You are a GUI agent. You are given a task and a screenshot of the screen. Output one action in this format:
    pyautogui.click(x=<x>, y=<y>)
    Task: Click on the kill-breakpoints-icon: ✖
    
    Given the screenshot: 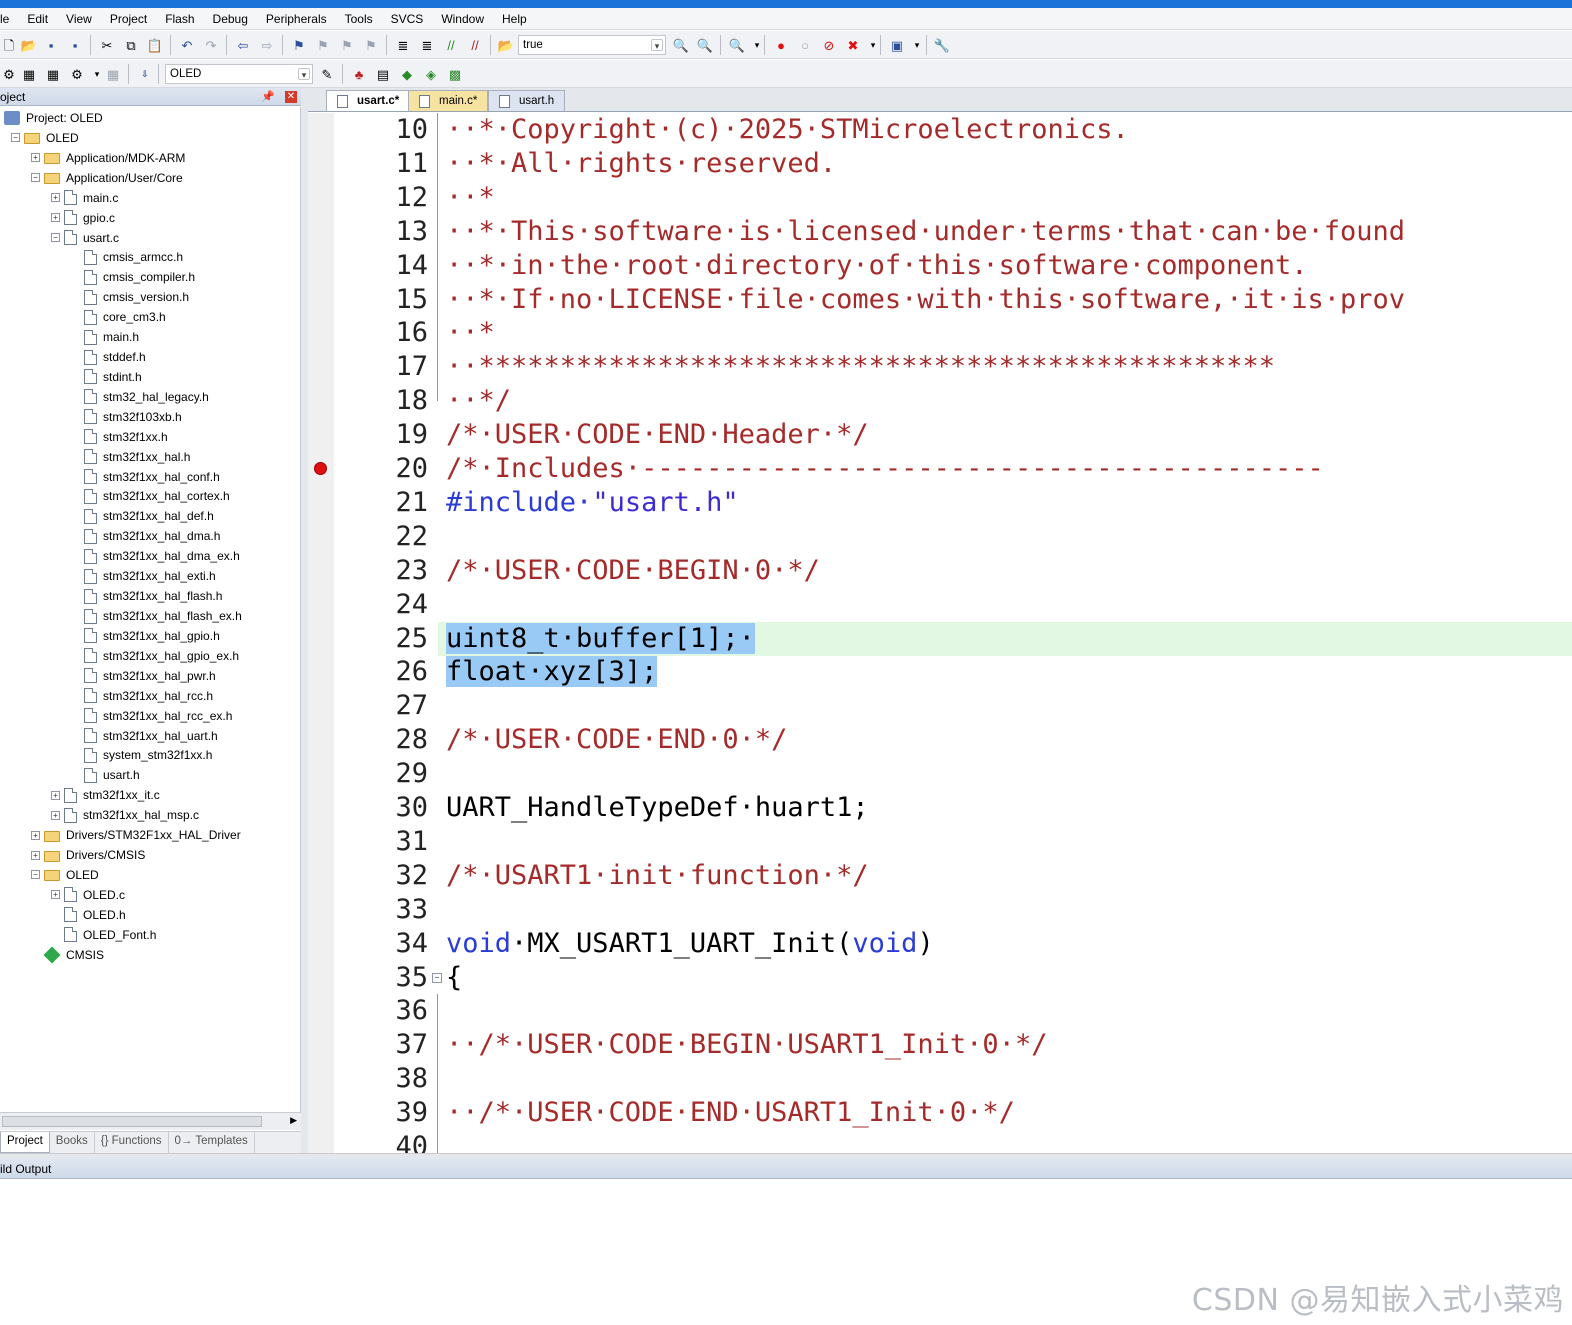 What is the action you would take?
    pyautogui.click(x=853, y=45)
    